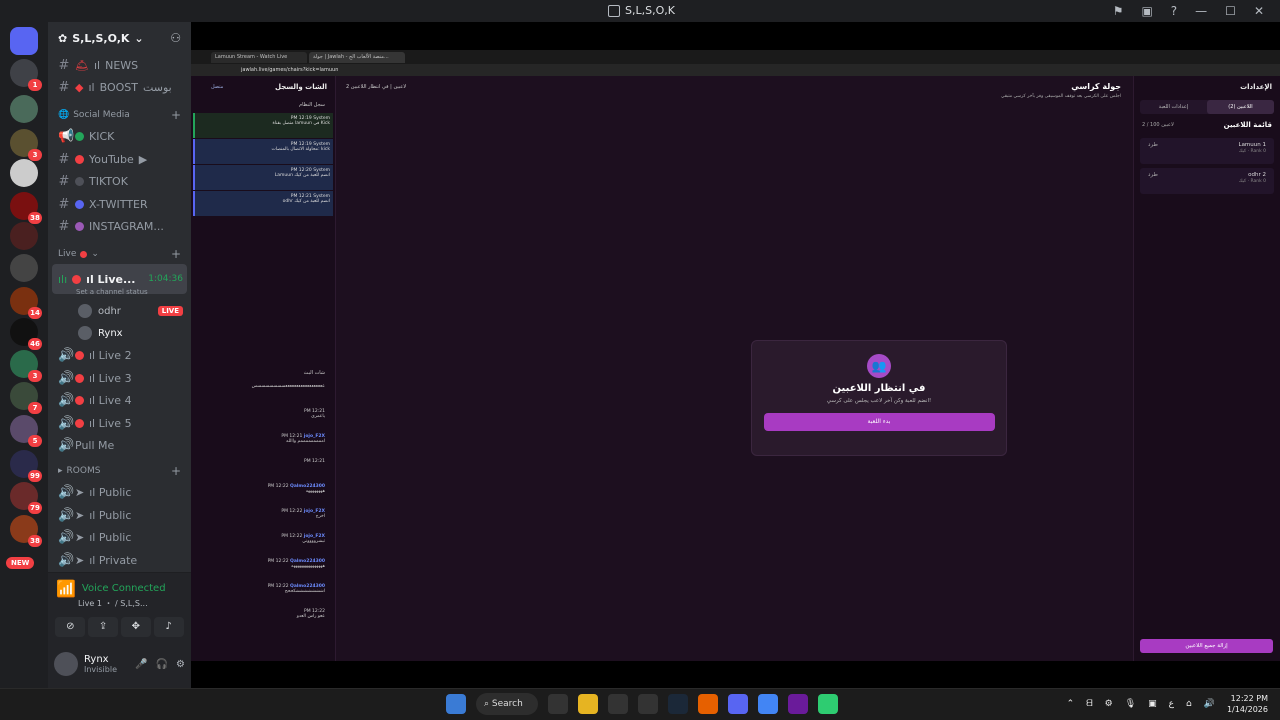  I want to click on chevron-up-icon: ⌃, so click(1071, 704).